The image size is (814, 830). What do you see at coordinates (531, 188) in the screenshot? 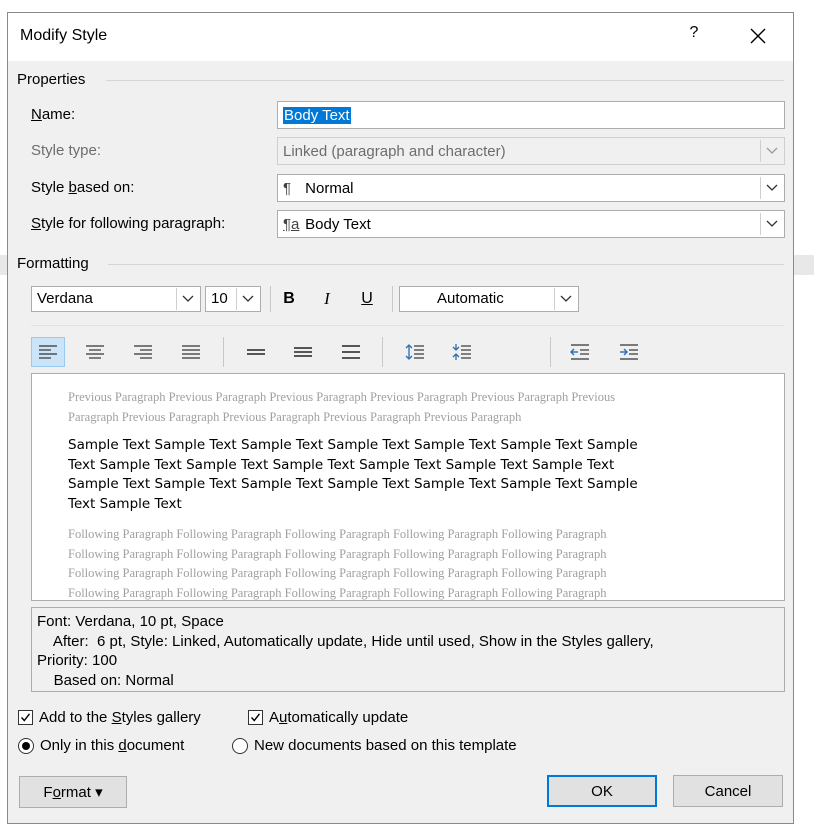
I see `based-on-select: ¶ Normal` at bounding box center [531, 188].